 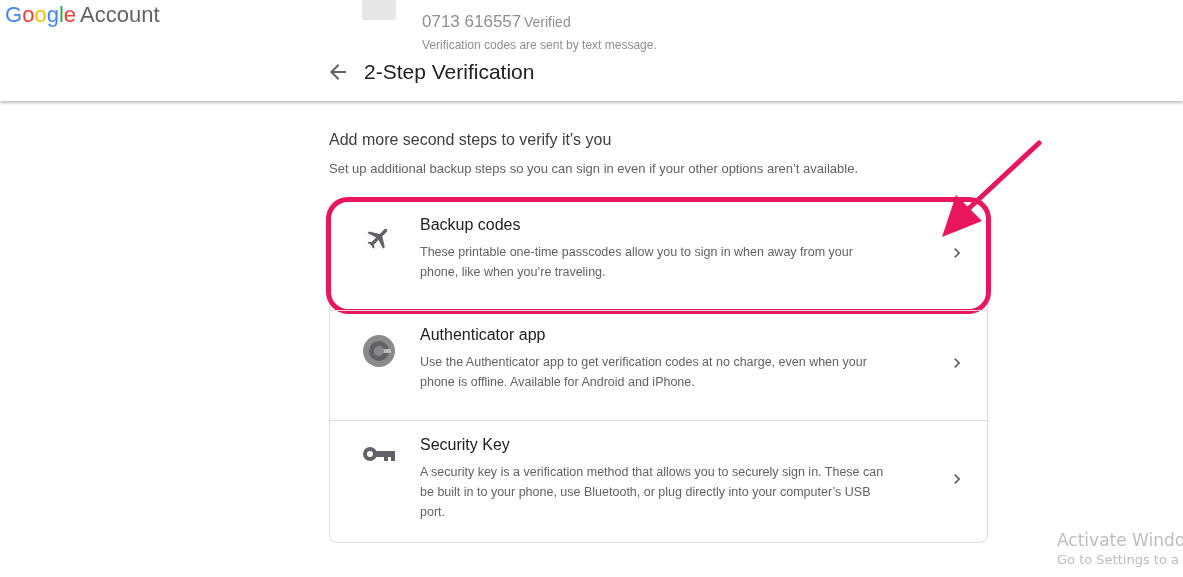 I want to click on option-row: Authenticator app Use the Authenticator app to get verification codes at no charge, even when your phone is offline. Available for Android and iPhone., so click(x=658, y=365).